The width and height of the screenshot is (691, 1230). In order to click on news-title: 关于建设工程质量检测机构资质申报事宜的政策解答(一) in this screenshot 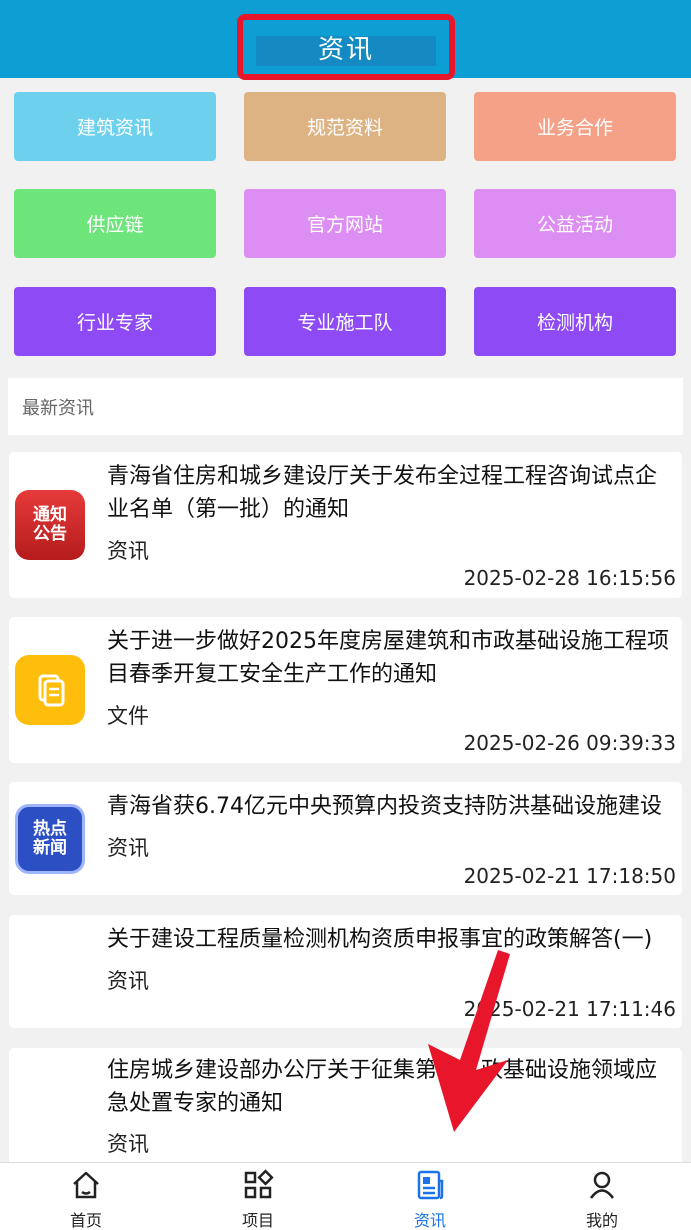, I will do `click(380, 939)`.